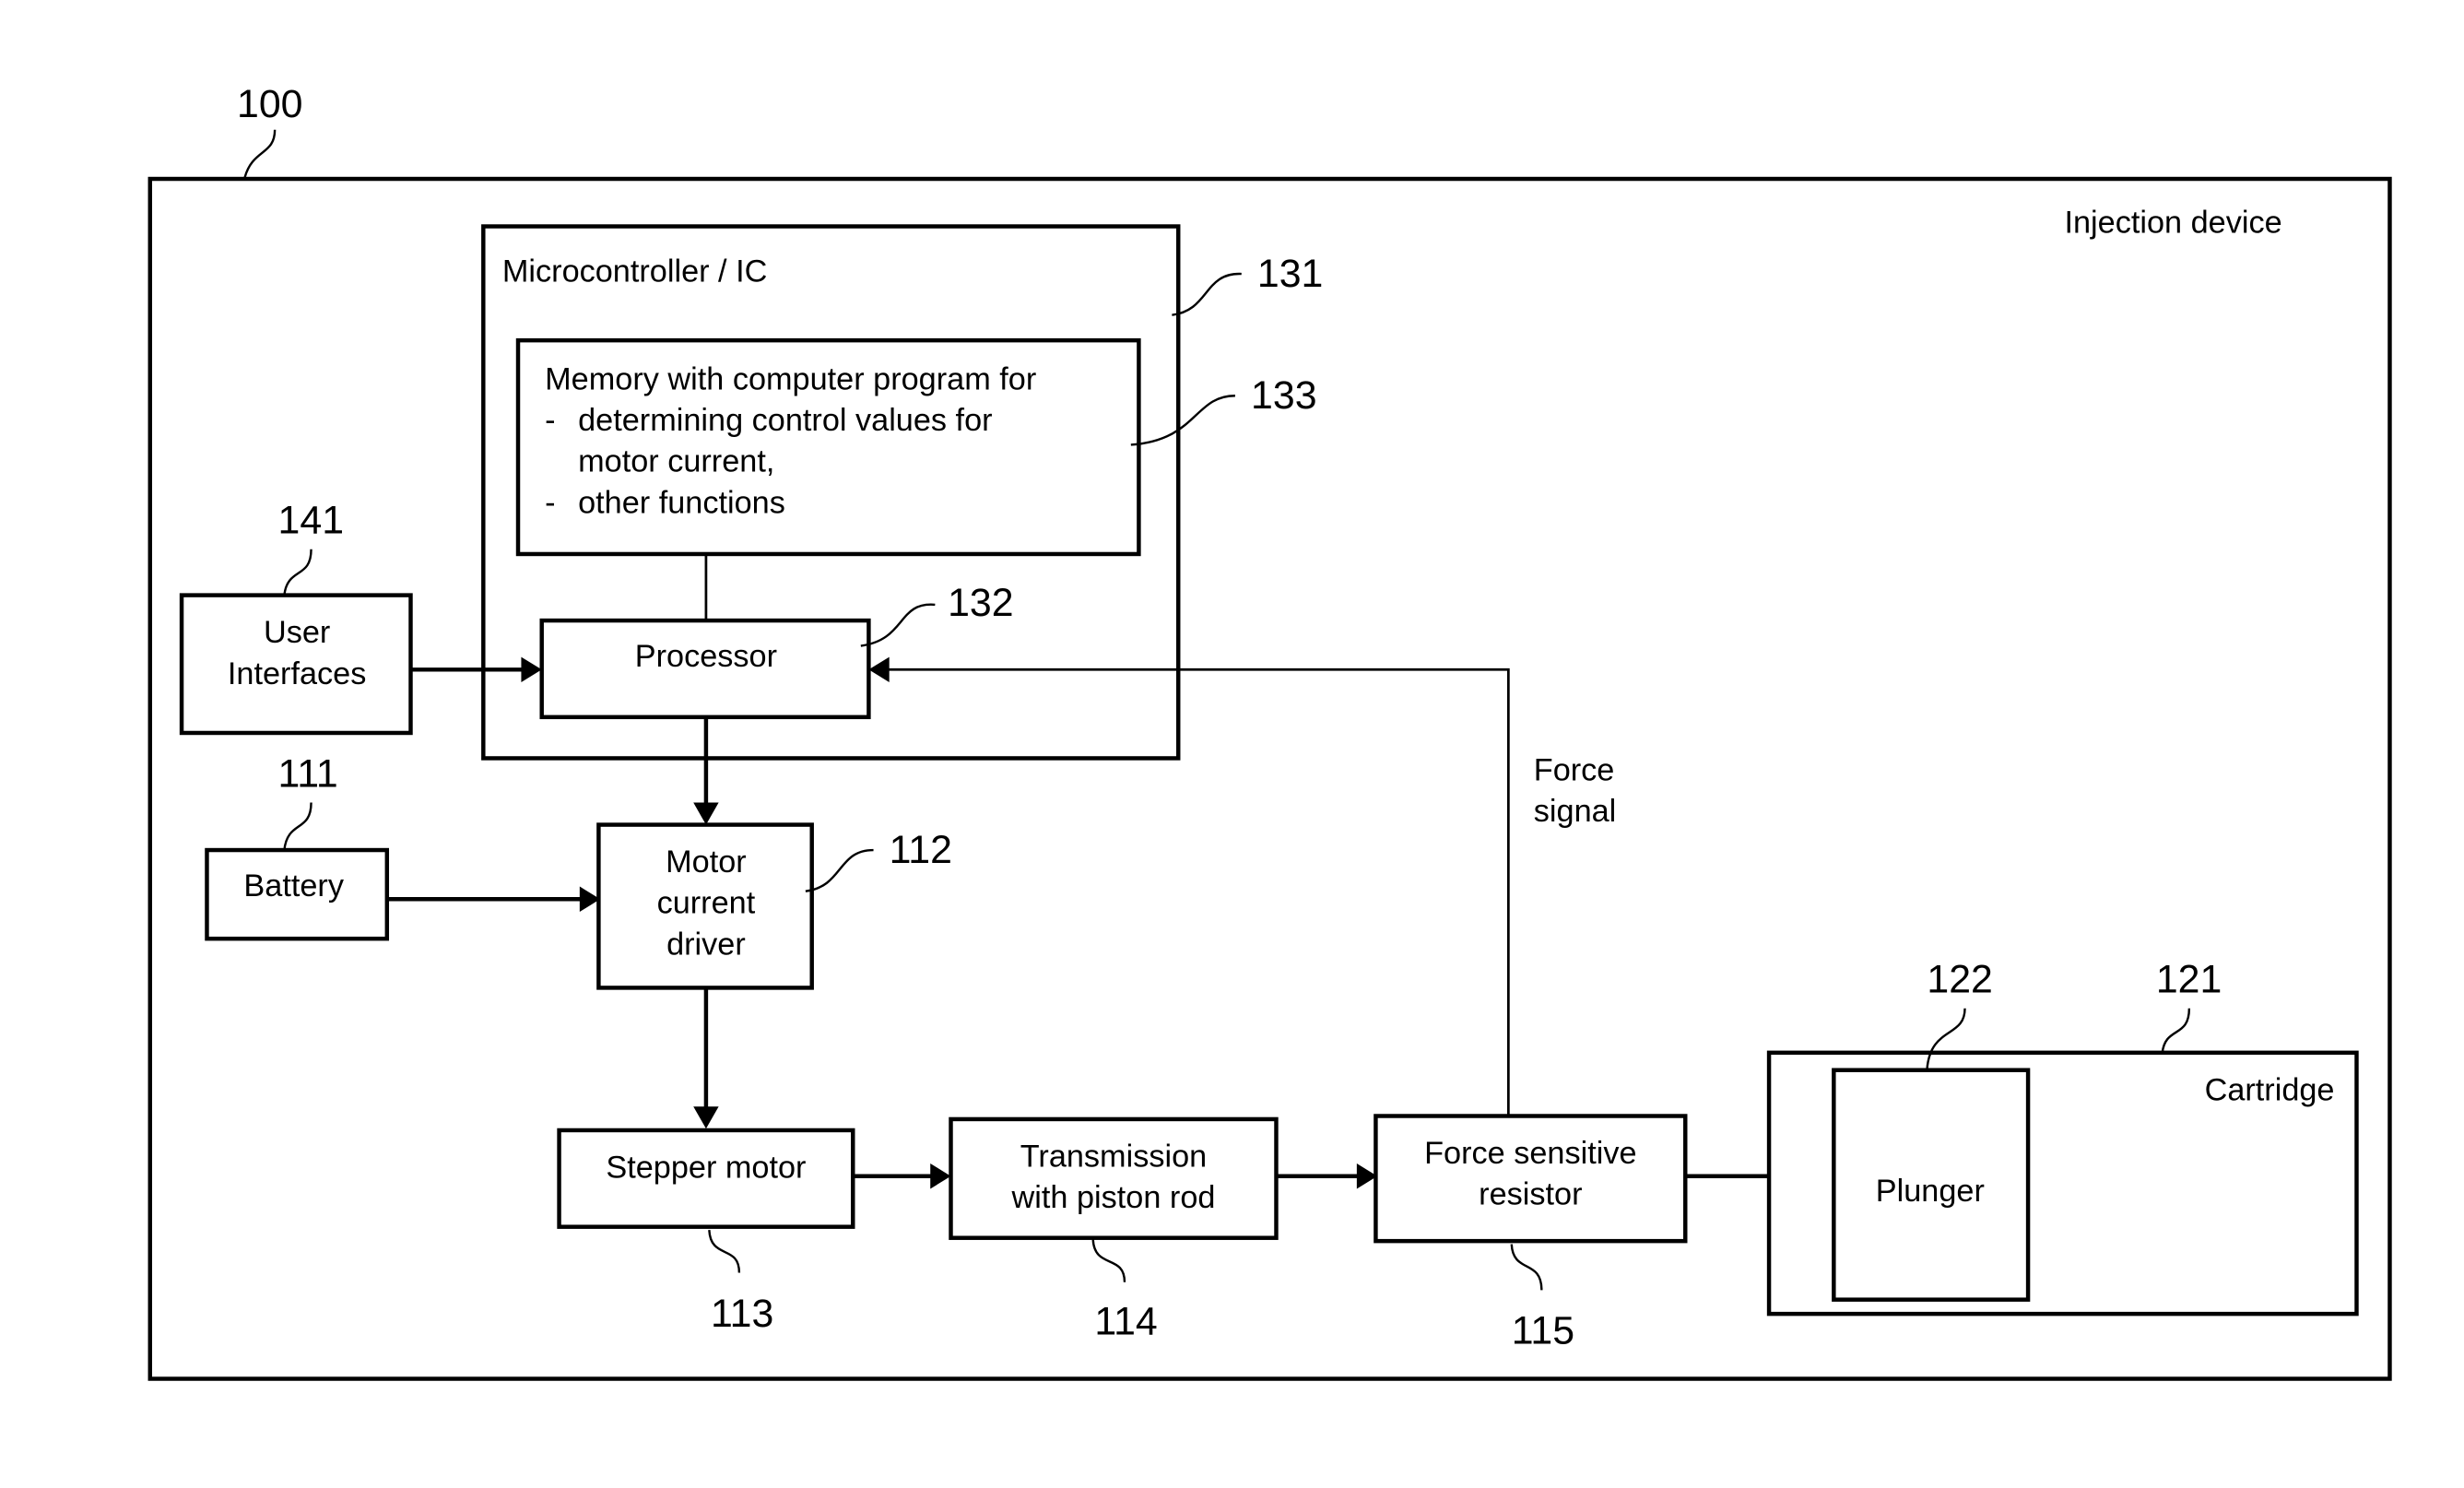 The width and height of the screenshot is (2464, 1488). Describe the element at coordinates (1575, 811) in the screenshot. I see `force-signal-label-2: signal` at that location.